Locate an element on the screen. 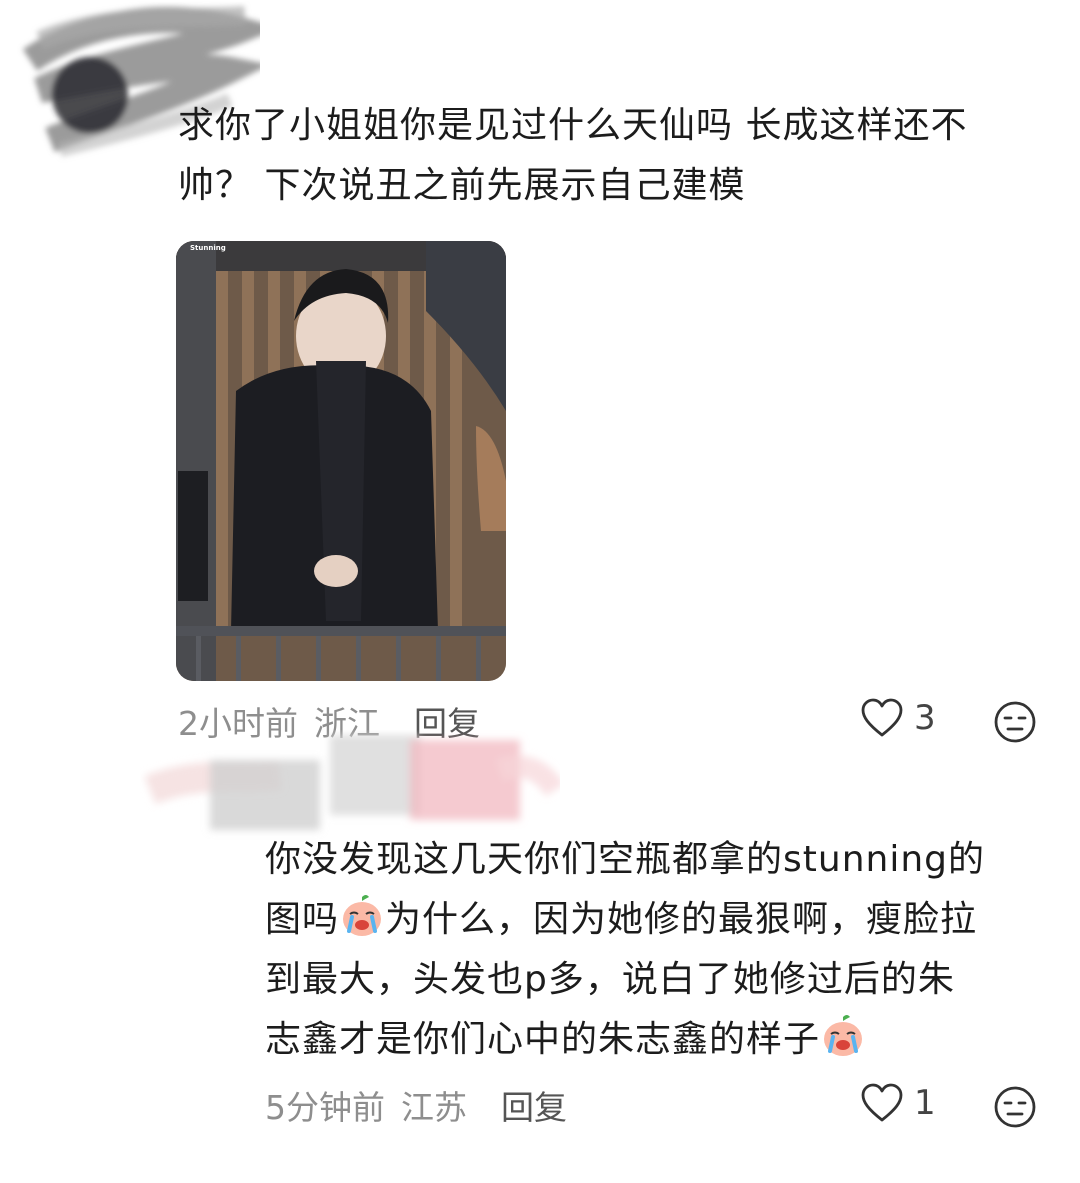 The width and height of the screenshot is (1080, 1183). comment-1-text: 求你了小姐姐你是见过什么天仙吗 长成这样还不 帅？ 下次说丑之前先展示自己建模 is located at coordinates (608, 156).